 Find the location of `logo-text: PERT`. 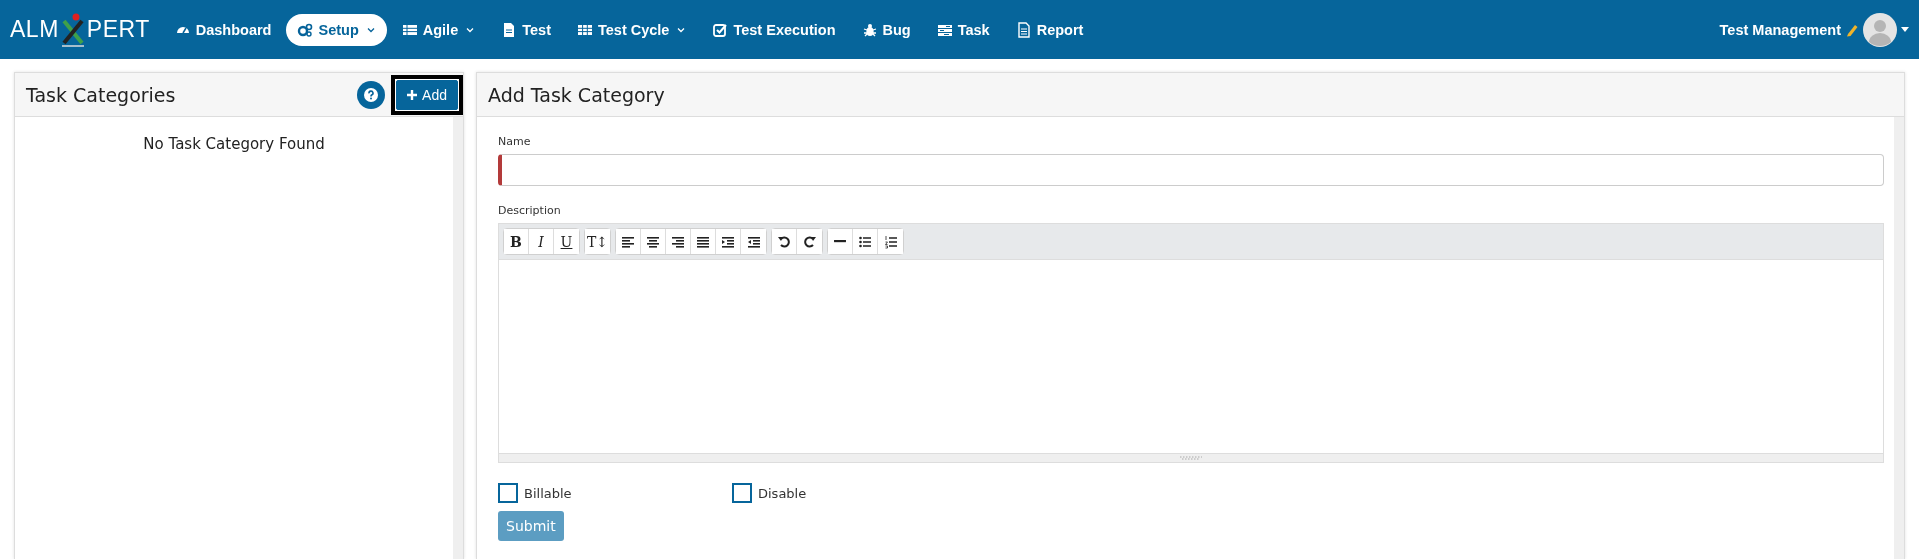

logo-text: PERT is located at coordinates (118, 29).